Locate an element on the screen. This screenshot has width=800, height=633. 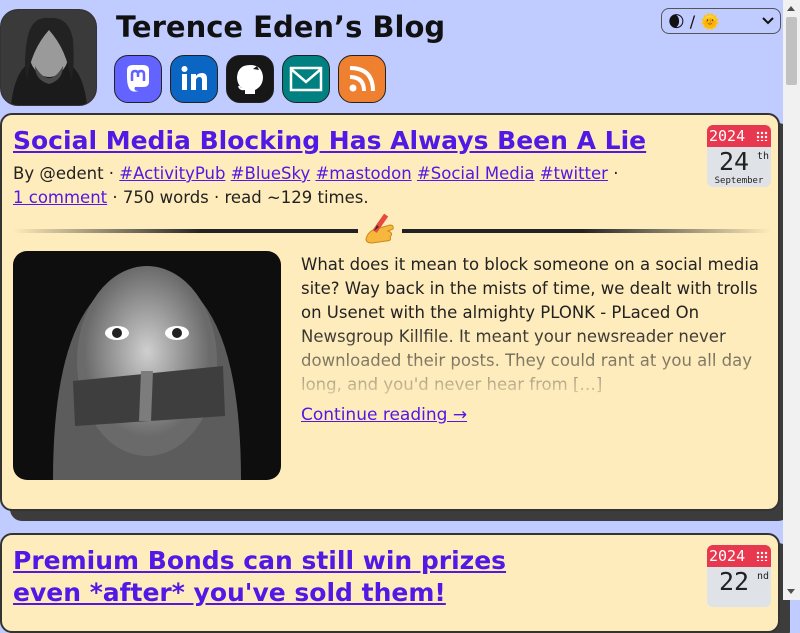
calendar-day: 22 is located at coordinates (734, 581).